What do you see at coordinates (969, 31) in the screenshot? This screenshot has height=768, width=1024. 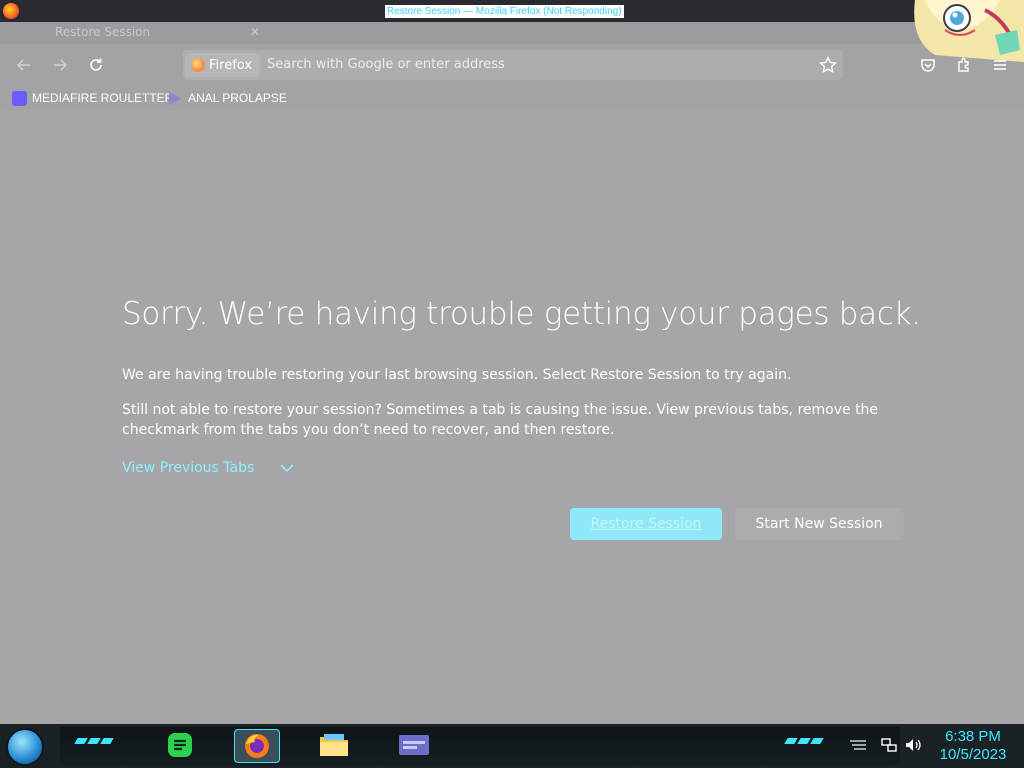 I see `anime-character-decoration` at bounding box center [969, 31].